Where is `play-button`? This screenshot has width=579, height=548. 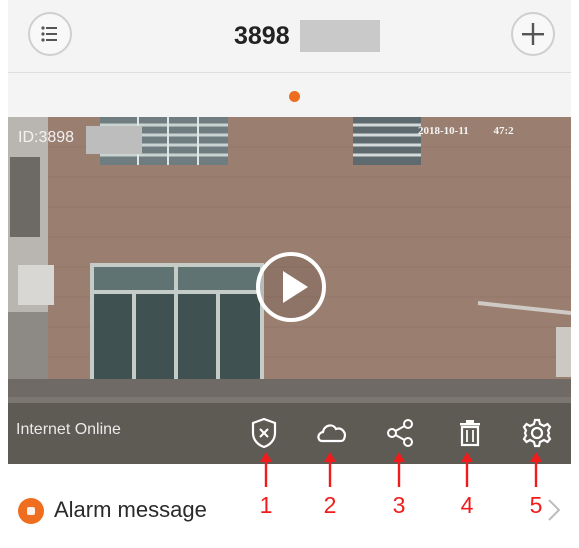 play-button is located at coordinates (291, 287).